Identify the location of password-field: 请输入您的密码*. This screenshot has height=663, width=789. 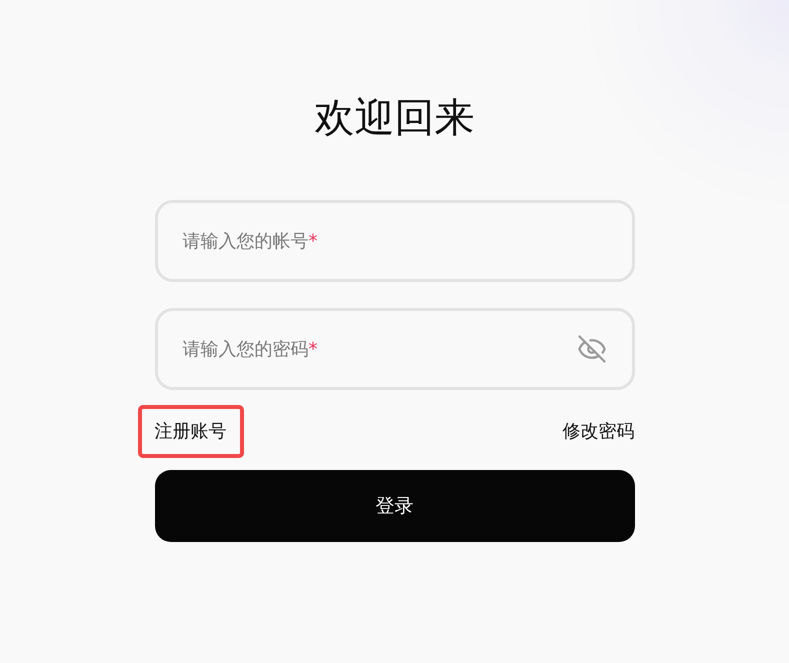
(394, 349).